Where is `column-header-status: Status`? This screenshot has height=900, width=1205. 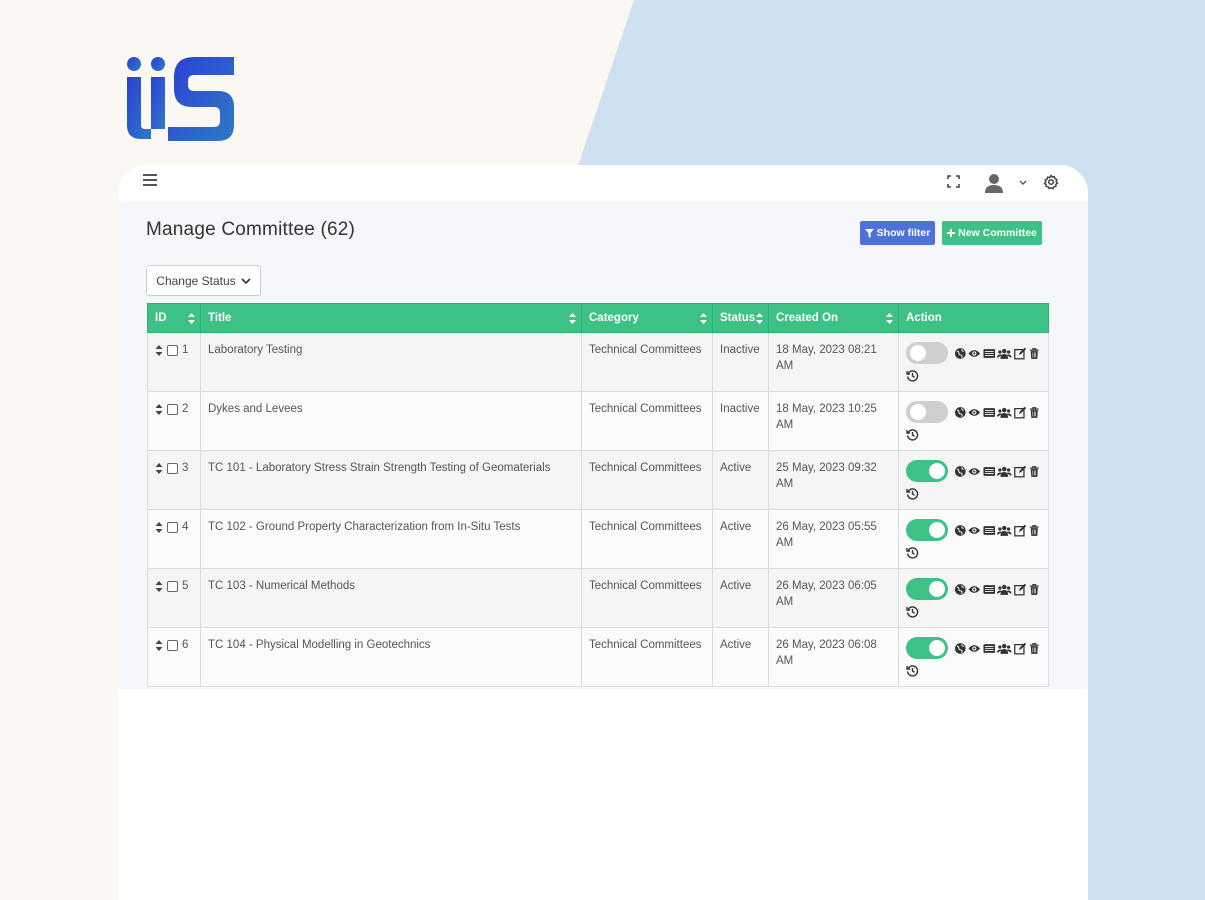
column-header-status: Status is located at coordinates (740, 318).